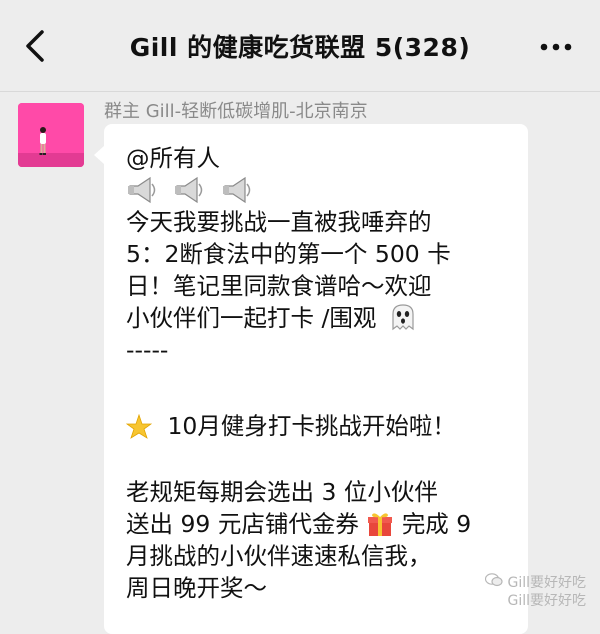 The width and height of the screenshot is (600, 634). I want to click on chat-header: Gill 的健康吃货联盟 5(328), so click(300, 46).